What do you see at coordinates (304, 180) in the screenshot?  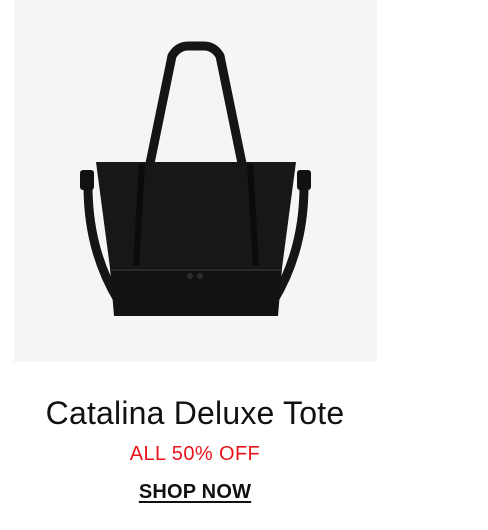 I see `clip-right` at bounding box center [304, 180].